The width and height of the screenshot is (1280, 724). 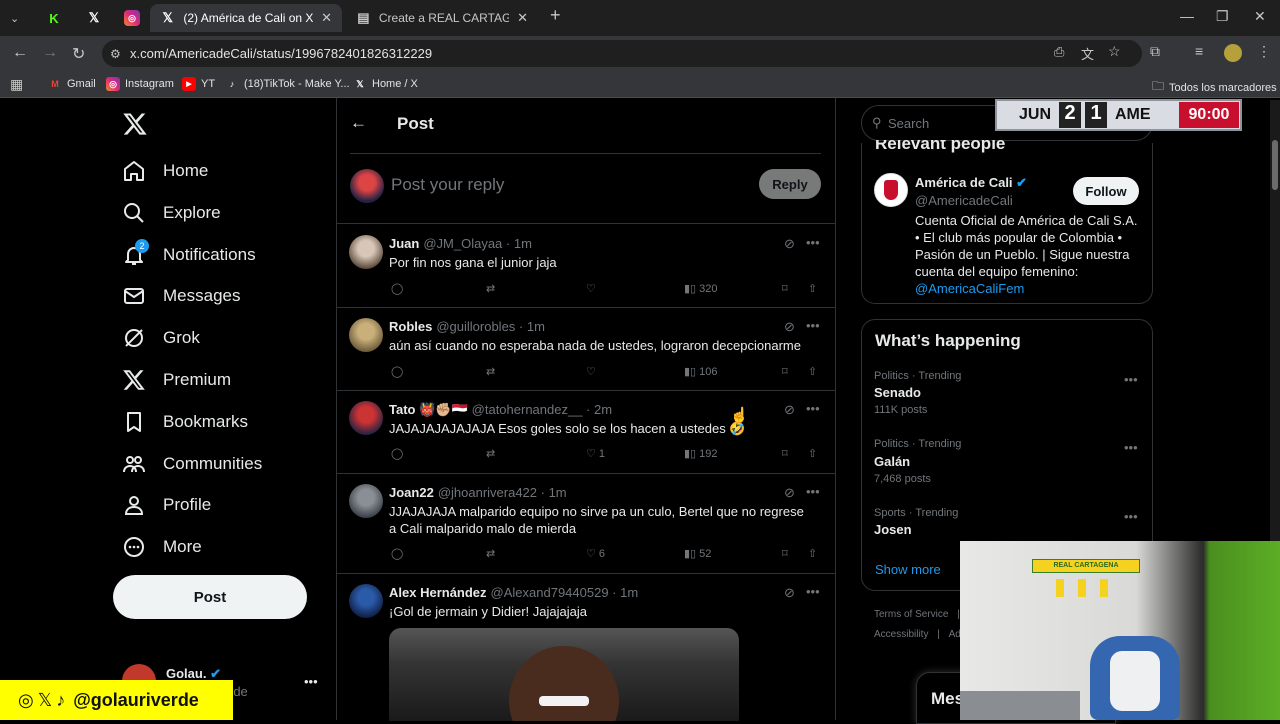 I want to click on tab-x: 𝕏, so click(x=94, y=18).